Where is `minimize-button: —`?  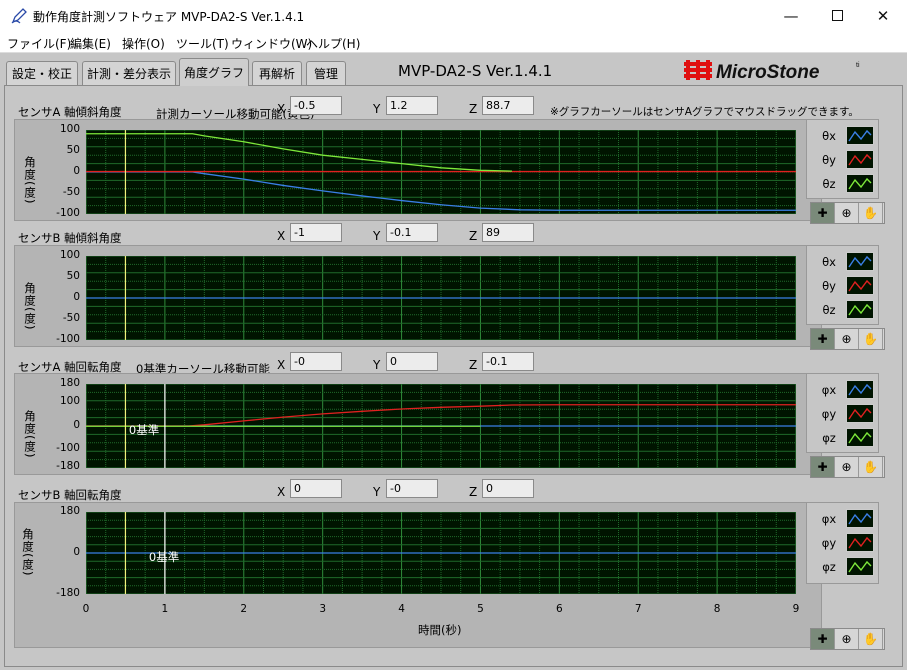
minimize-button: — is located at coordinates (791, 15).